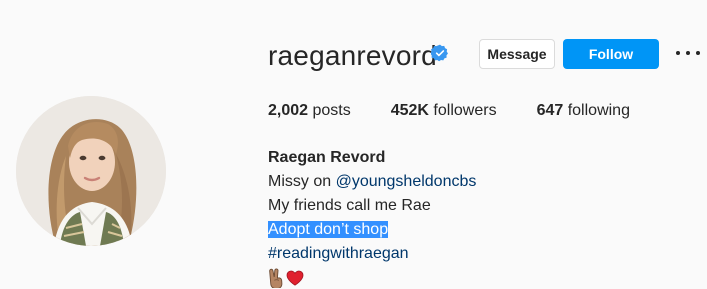 The height and width of the screenshot is (289, 707). I want to click on posts-stat: 2,002 posts, so click(309, 111).